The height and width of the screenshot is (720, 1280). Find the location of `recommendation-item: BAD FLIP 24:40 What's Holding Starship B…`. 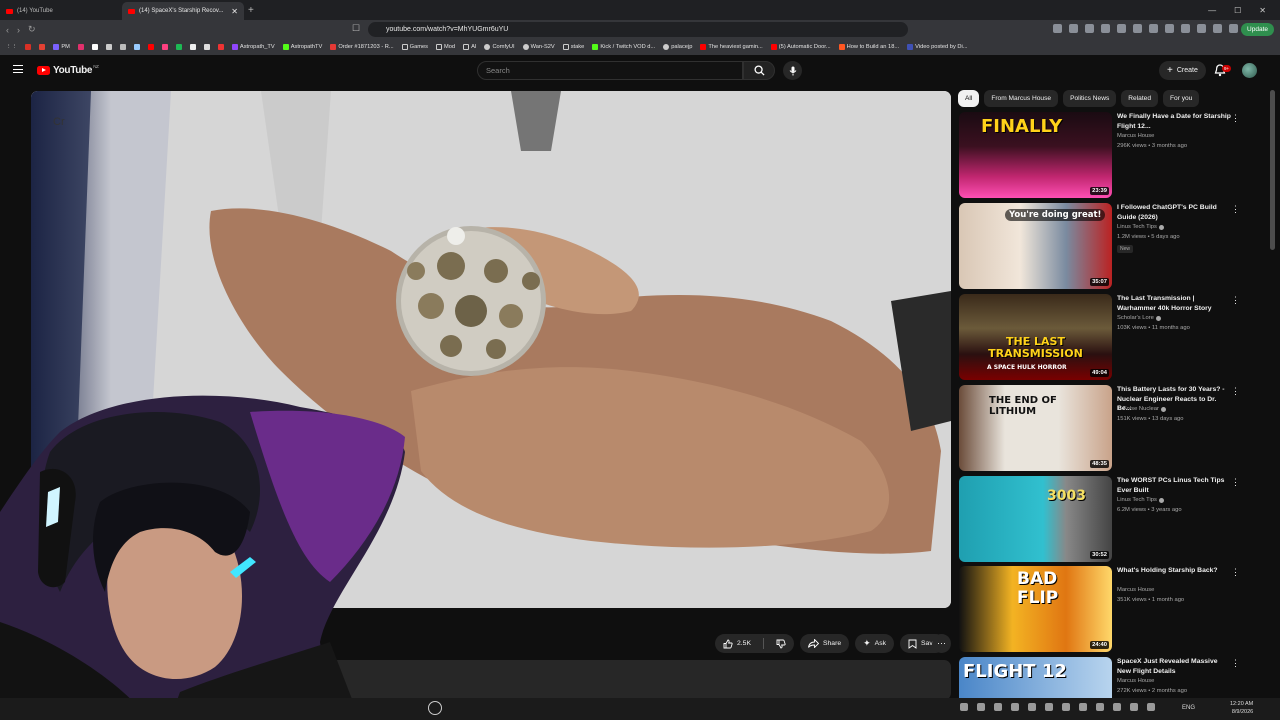

recommendation-item: BAD FLIP 24:40 What's Holding Starship B… is located at coordinates (1109, 610).